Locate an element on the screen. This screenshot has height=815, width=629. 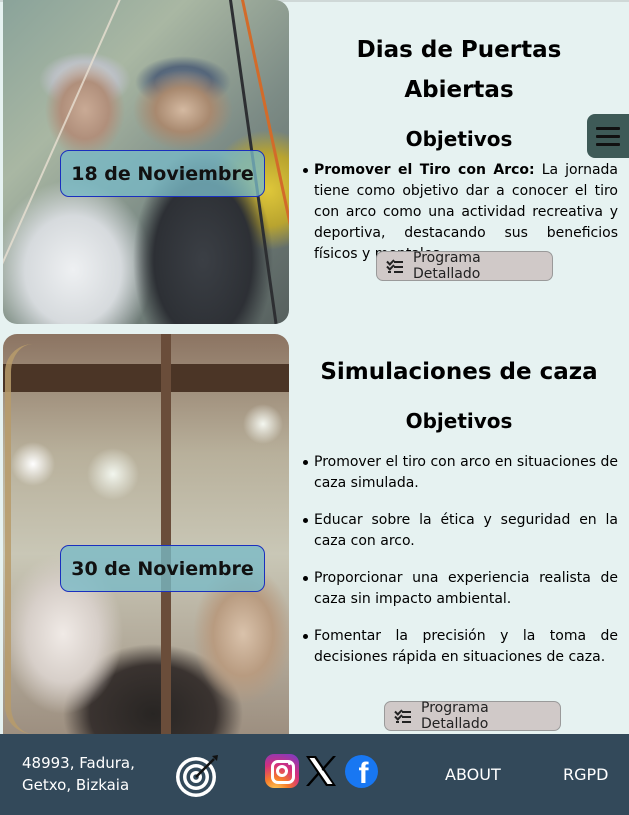
bow-graphic is located at coordinates (19, 539).